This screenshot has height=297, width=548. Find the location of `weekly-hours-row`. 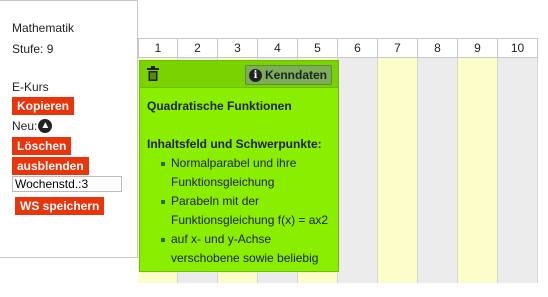

weekly-hours-row is located at coordinates (67, 184).